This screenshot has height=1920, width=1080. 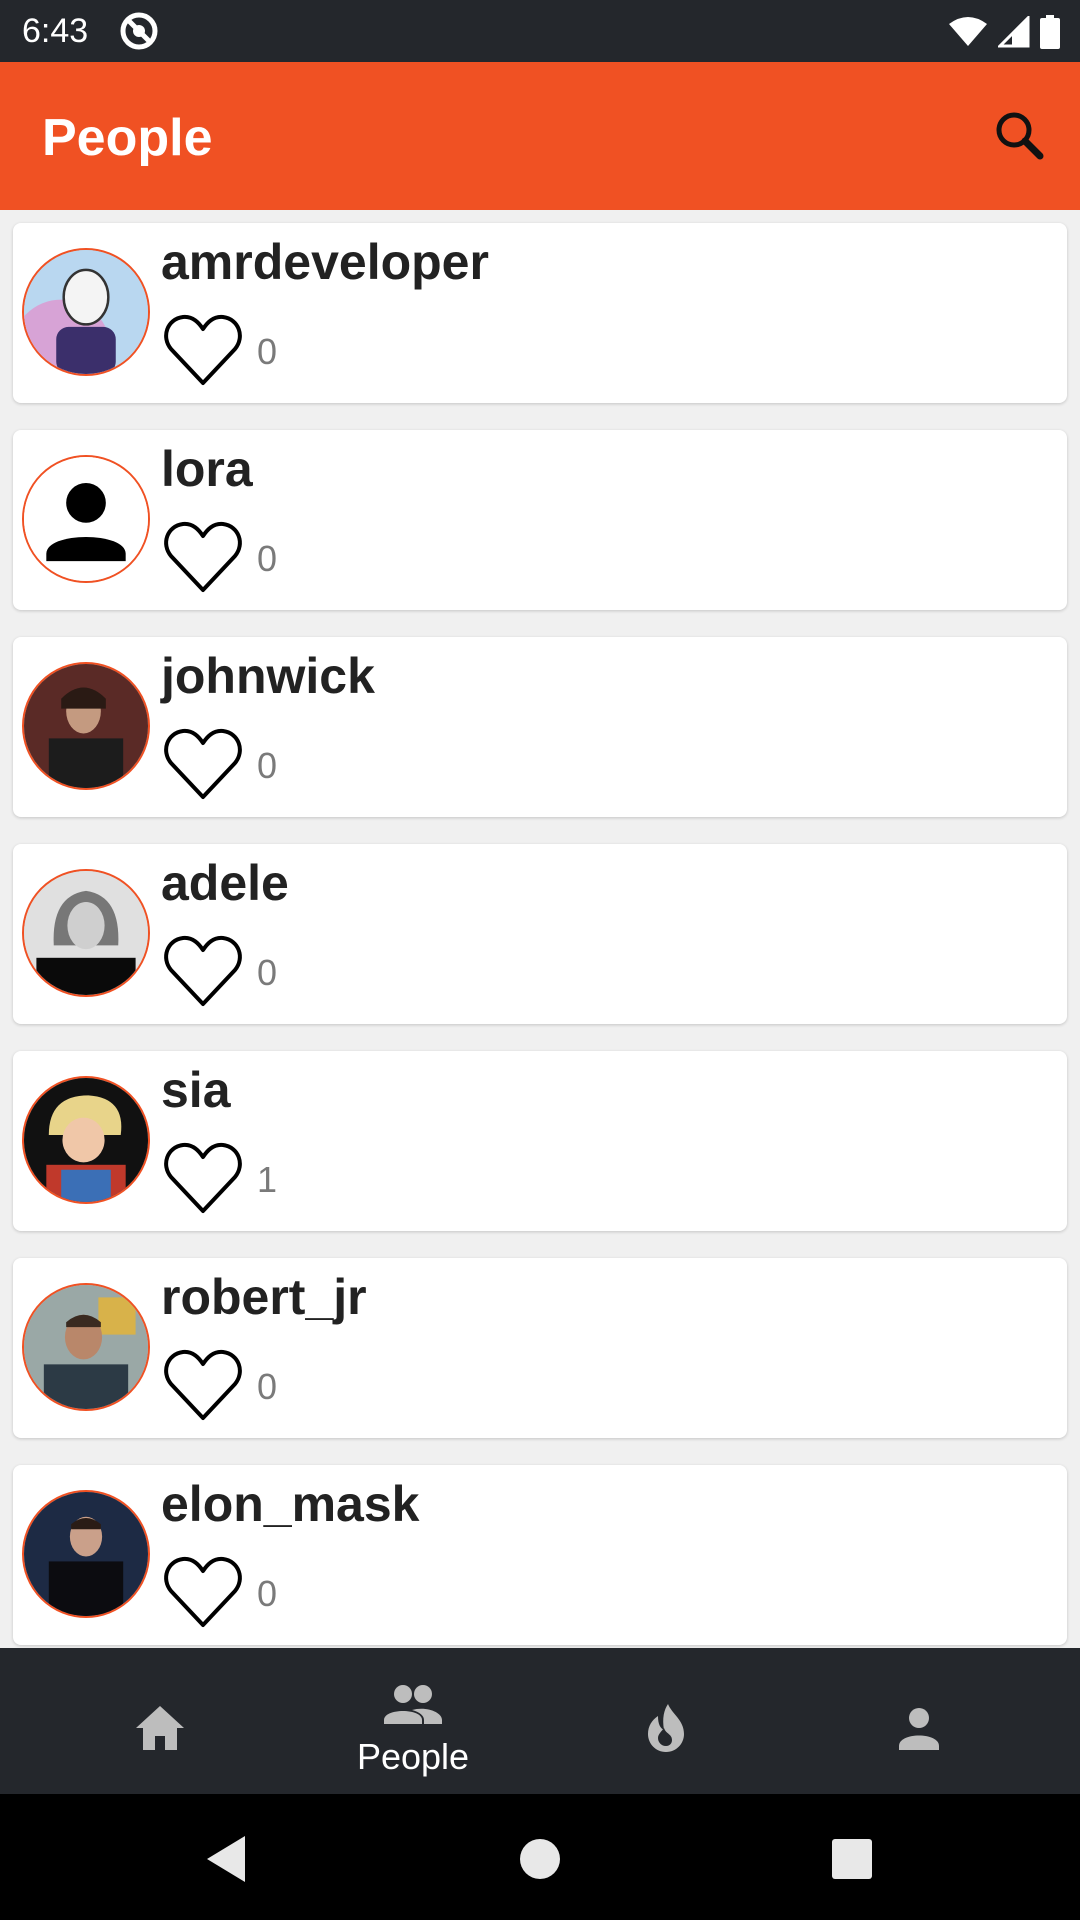 I want to click on username: adele, so click(x=225, y=883).